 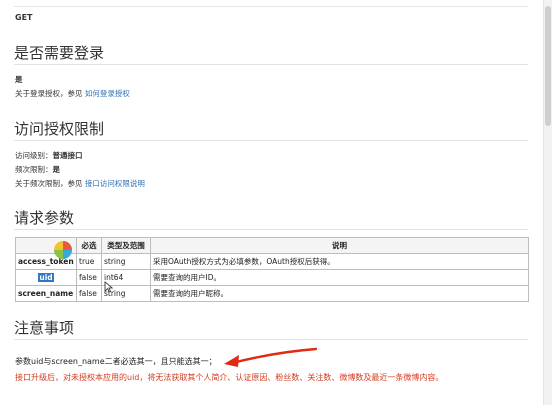 I want to click on param-description: 需要查询的用户ID。, so click(x=339, y=277).